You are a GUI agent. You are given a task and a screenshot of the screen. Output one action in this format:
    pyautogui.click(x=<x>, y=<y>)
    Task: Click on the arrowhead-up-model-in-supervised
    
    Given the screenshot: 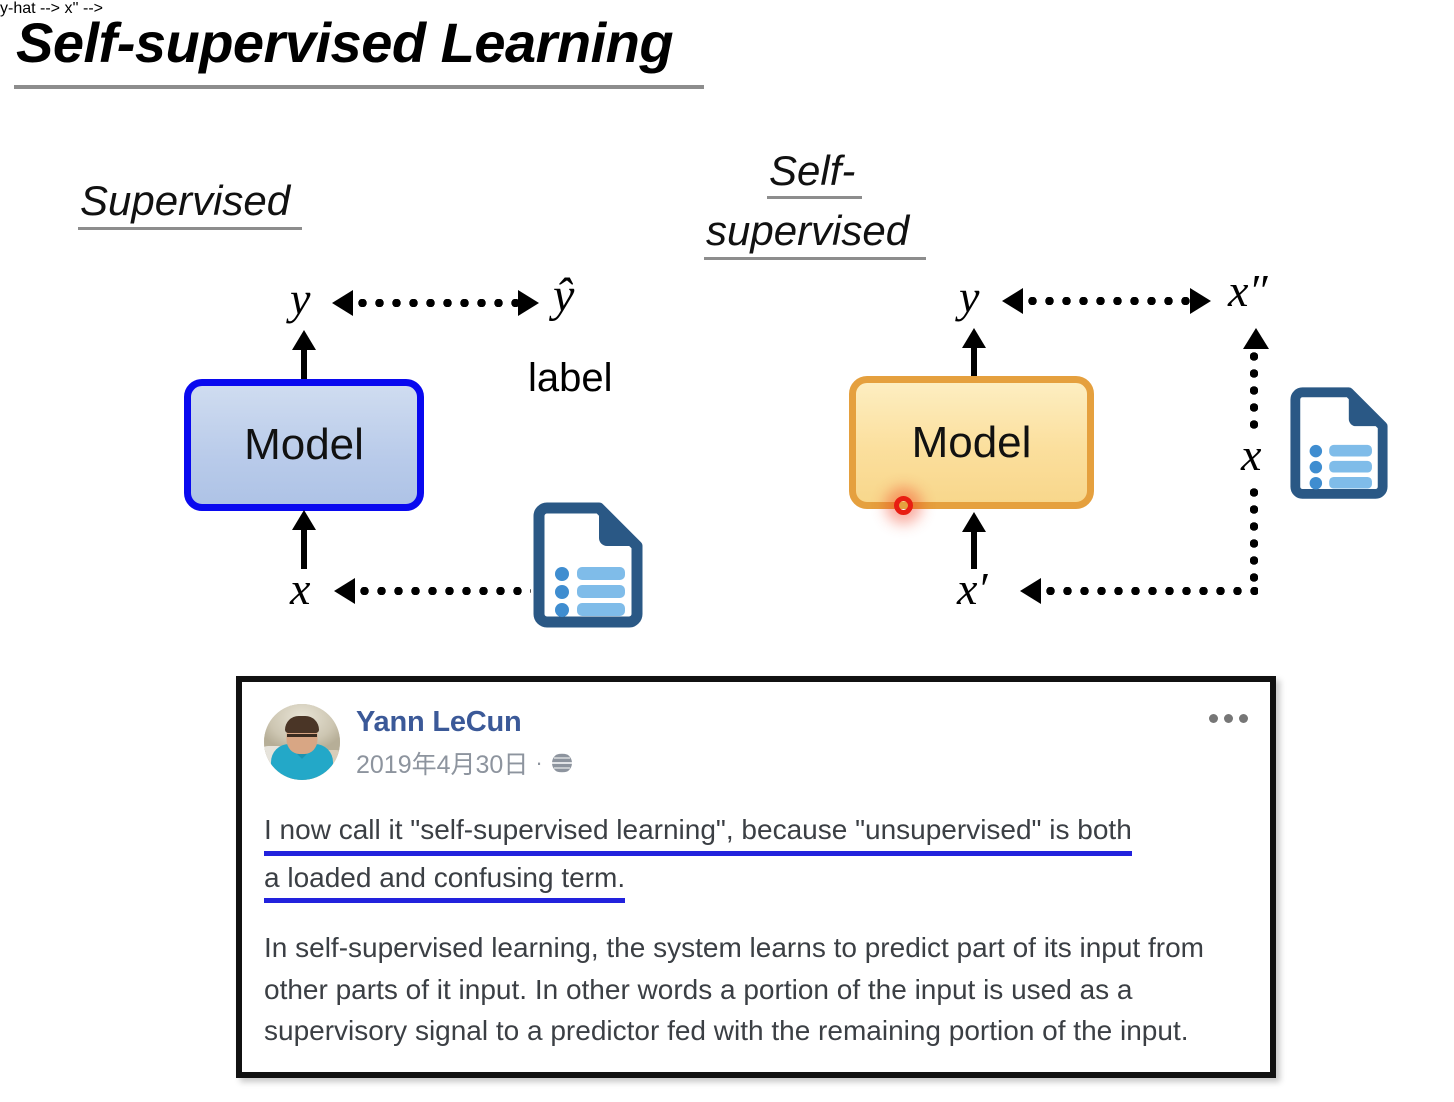 What is the action you would take?
    pyautogui.click(x=304, y=520)
    